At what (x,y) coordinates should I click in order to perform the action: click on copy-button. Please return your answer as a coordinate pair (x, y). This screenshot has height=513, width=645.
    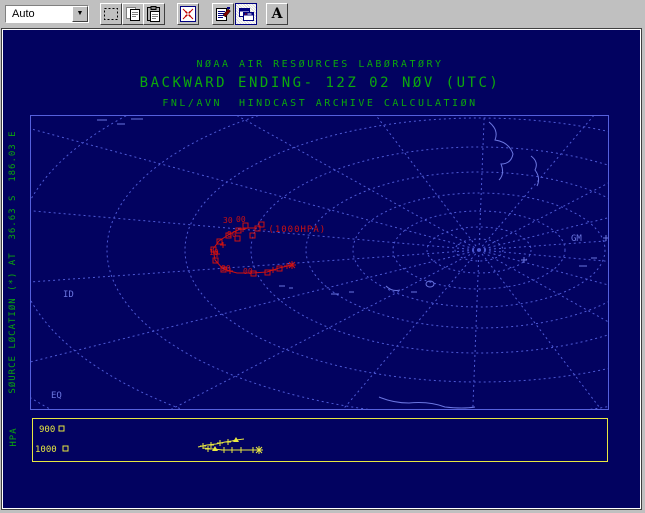
    Looking at the image, I should click on (133, 14).